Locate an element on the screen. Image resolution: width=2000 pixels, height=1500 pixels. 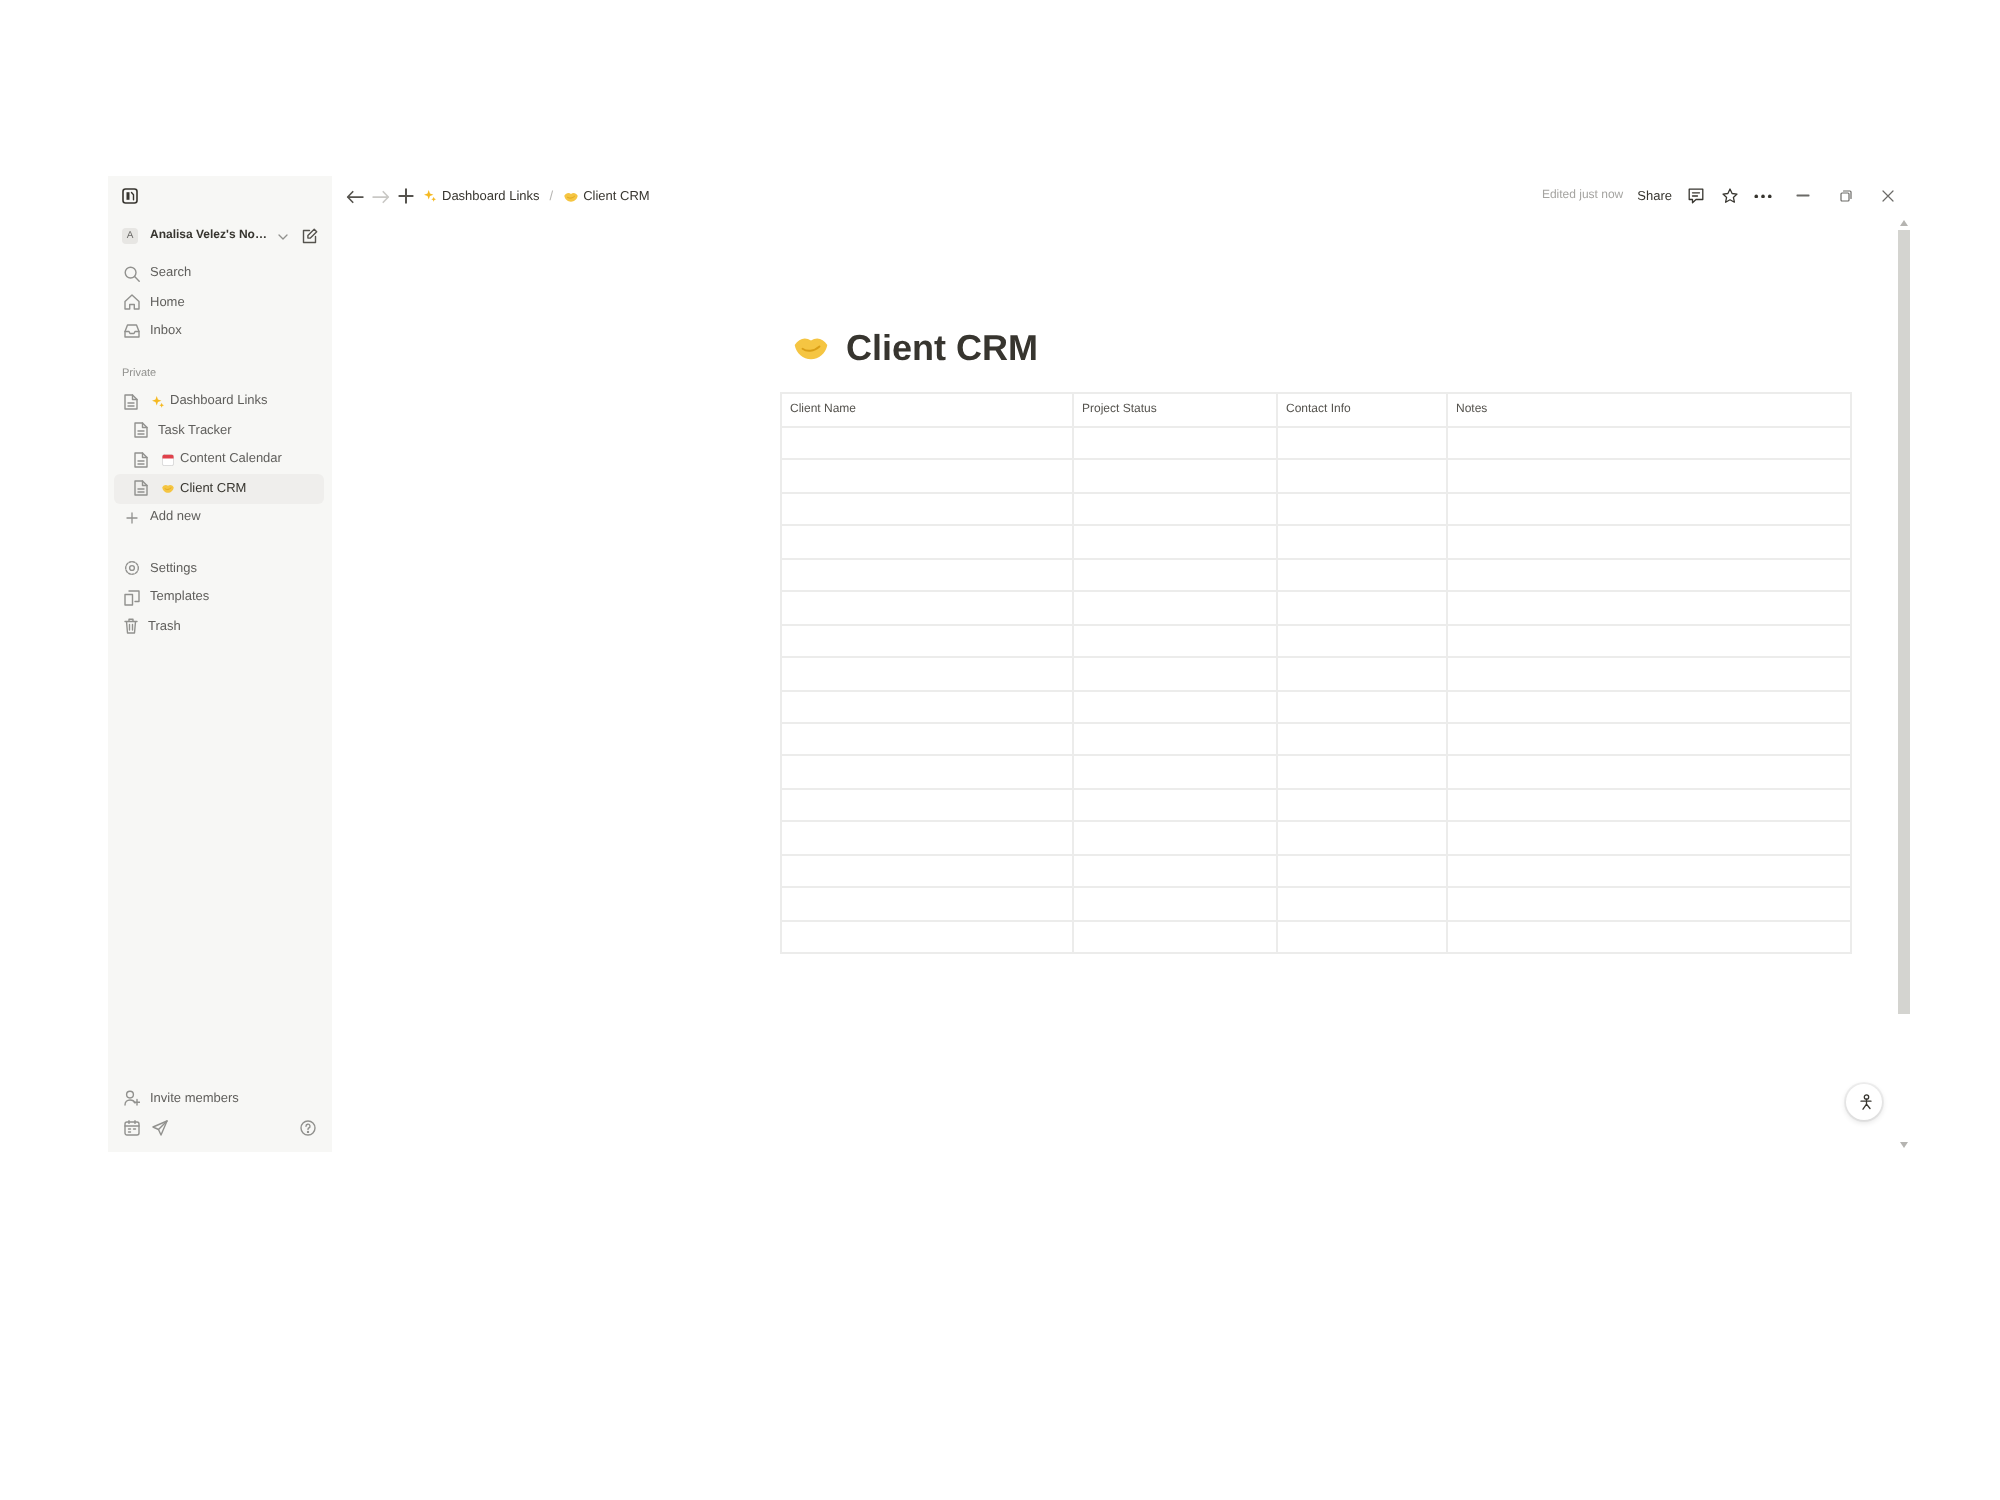
restore-button is located at coordinates (1846, 196).